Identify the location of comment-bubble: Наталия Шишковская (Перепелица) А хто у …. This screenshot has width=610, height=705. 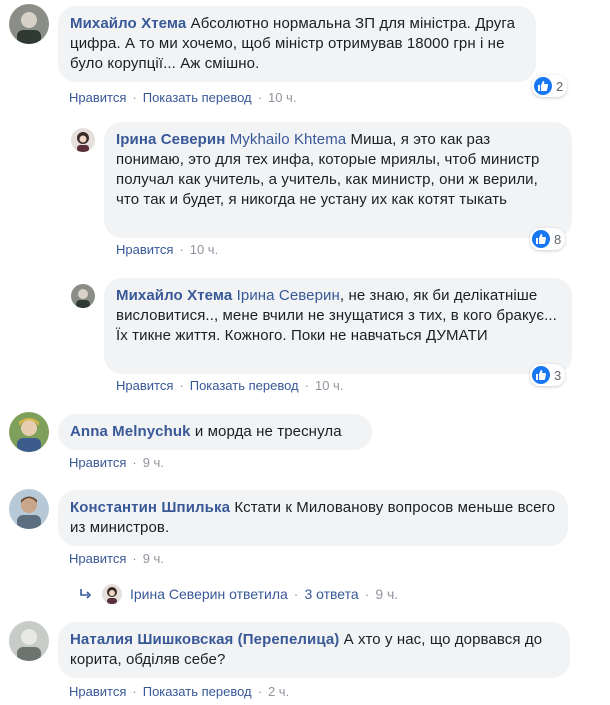
(314, 650).